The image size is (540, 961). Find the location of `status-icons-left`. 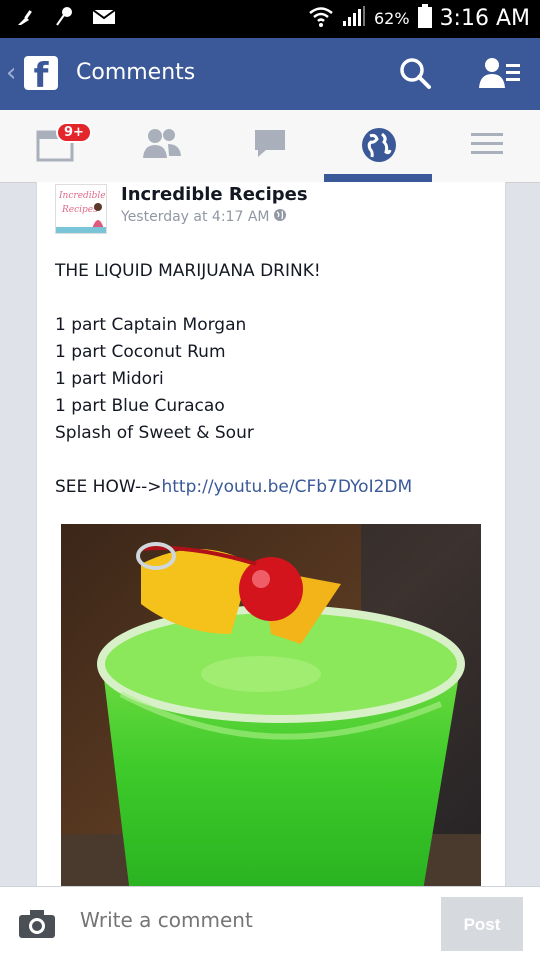

status-icons-left is located at coordinates (66, 19).